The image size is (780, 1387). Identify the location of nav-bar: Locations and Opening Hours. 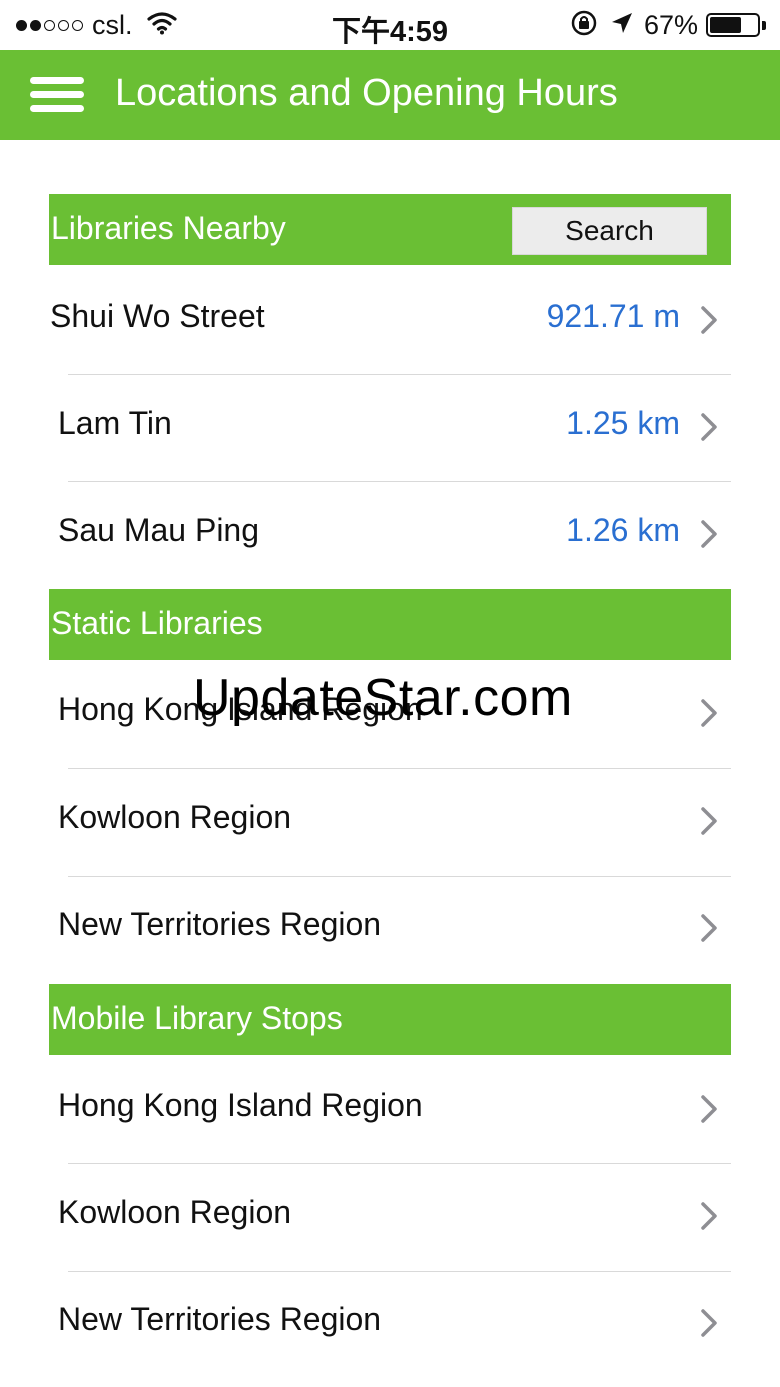
(390, 95).